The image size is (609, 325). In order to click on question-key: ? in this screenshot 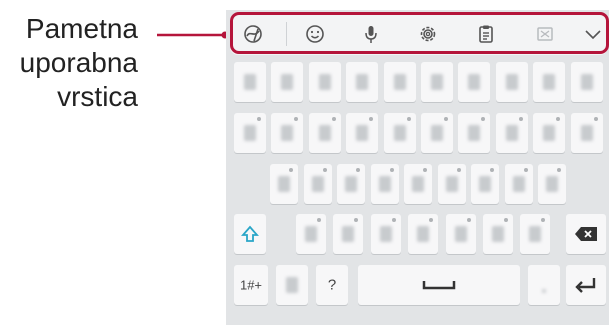, I will do `click(332, 285)`.